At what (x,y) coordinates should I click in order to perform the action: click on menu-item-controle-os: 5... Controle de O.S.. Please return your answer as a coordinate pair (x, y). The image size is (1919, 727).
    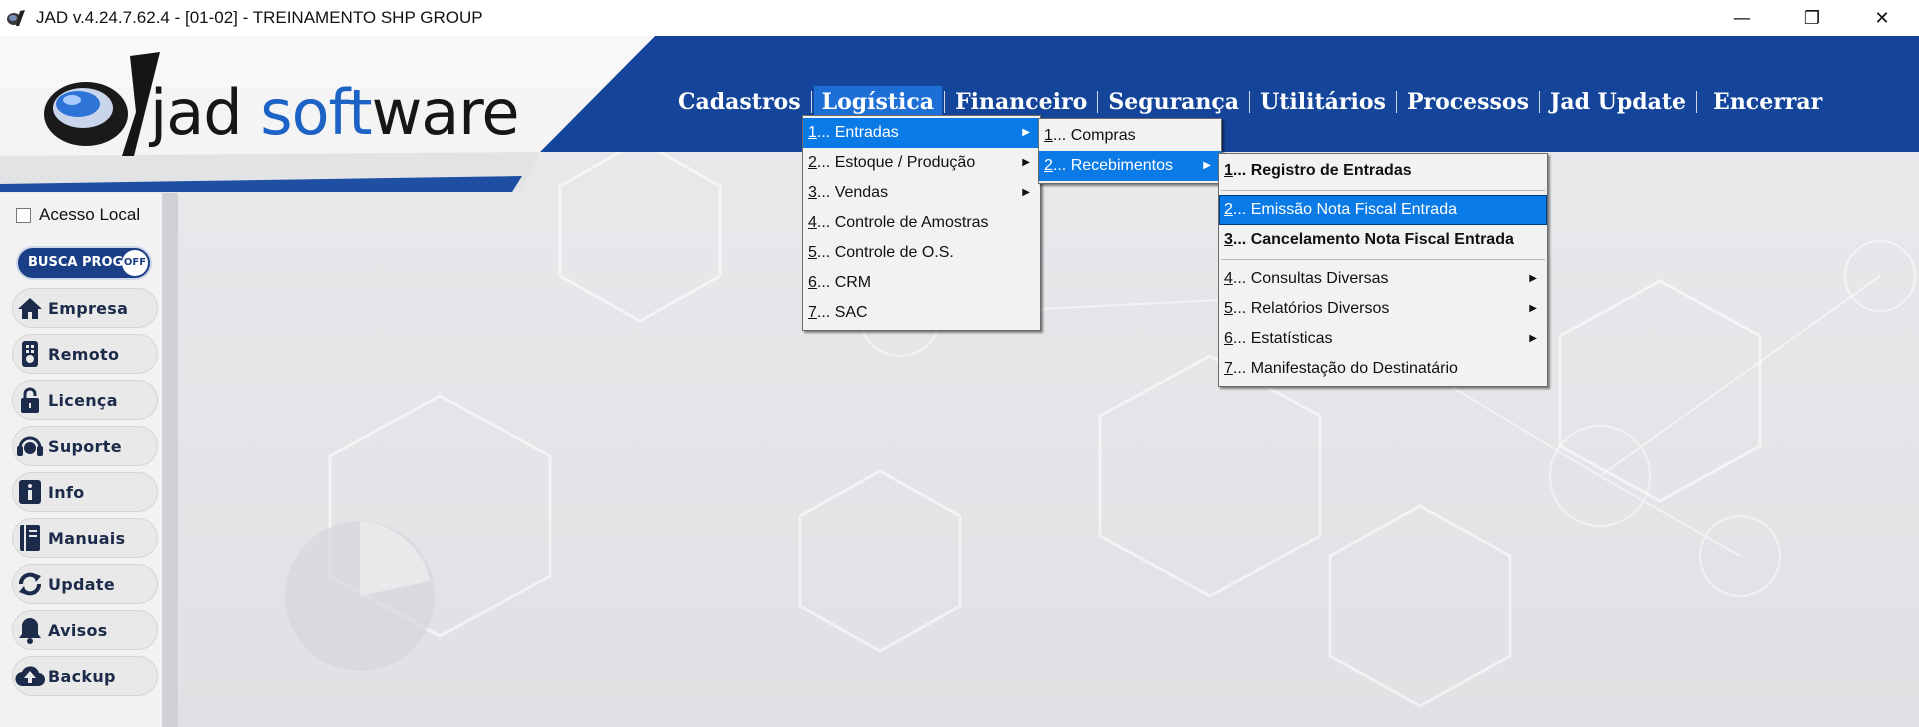
    Looking at the image, I should click on (921, 253).